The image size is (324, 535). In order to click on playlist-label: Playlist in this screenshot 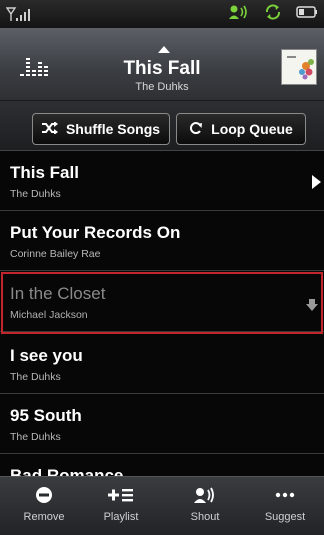, I will do `click(121, 517)`.